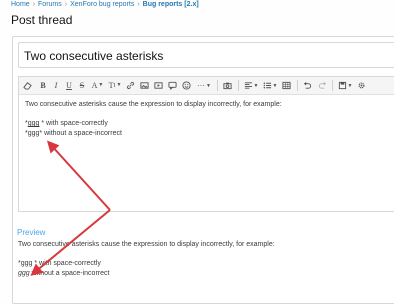 The image size is (394, 304). Describe the element at coordinates (171, 4) in the screenshot. I see `breadcrumb-bug-reports: Bug reports [2.x]` at that location.